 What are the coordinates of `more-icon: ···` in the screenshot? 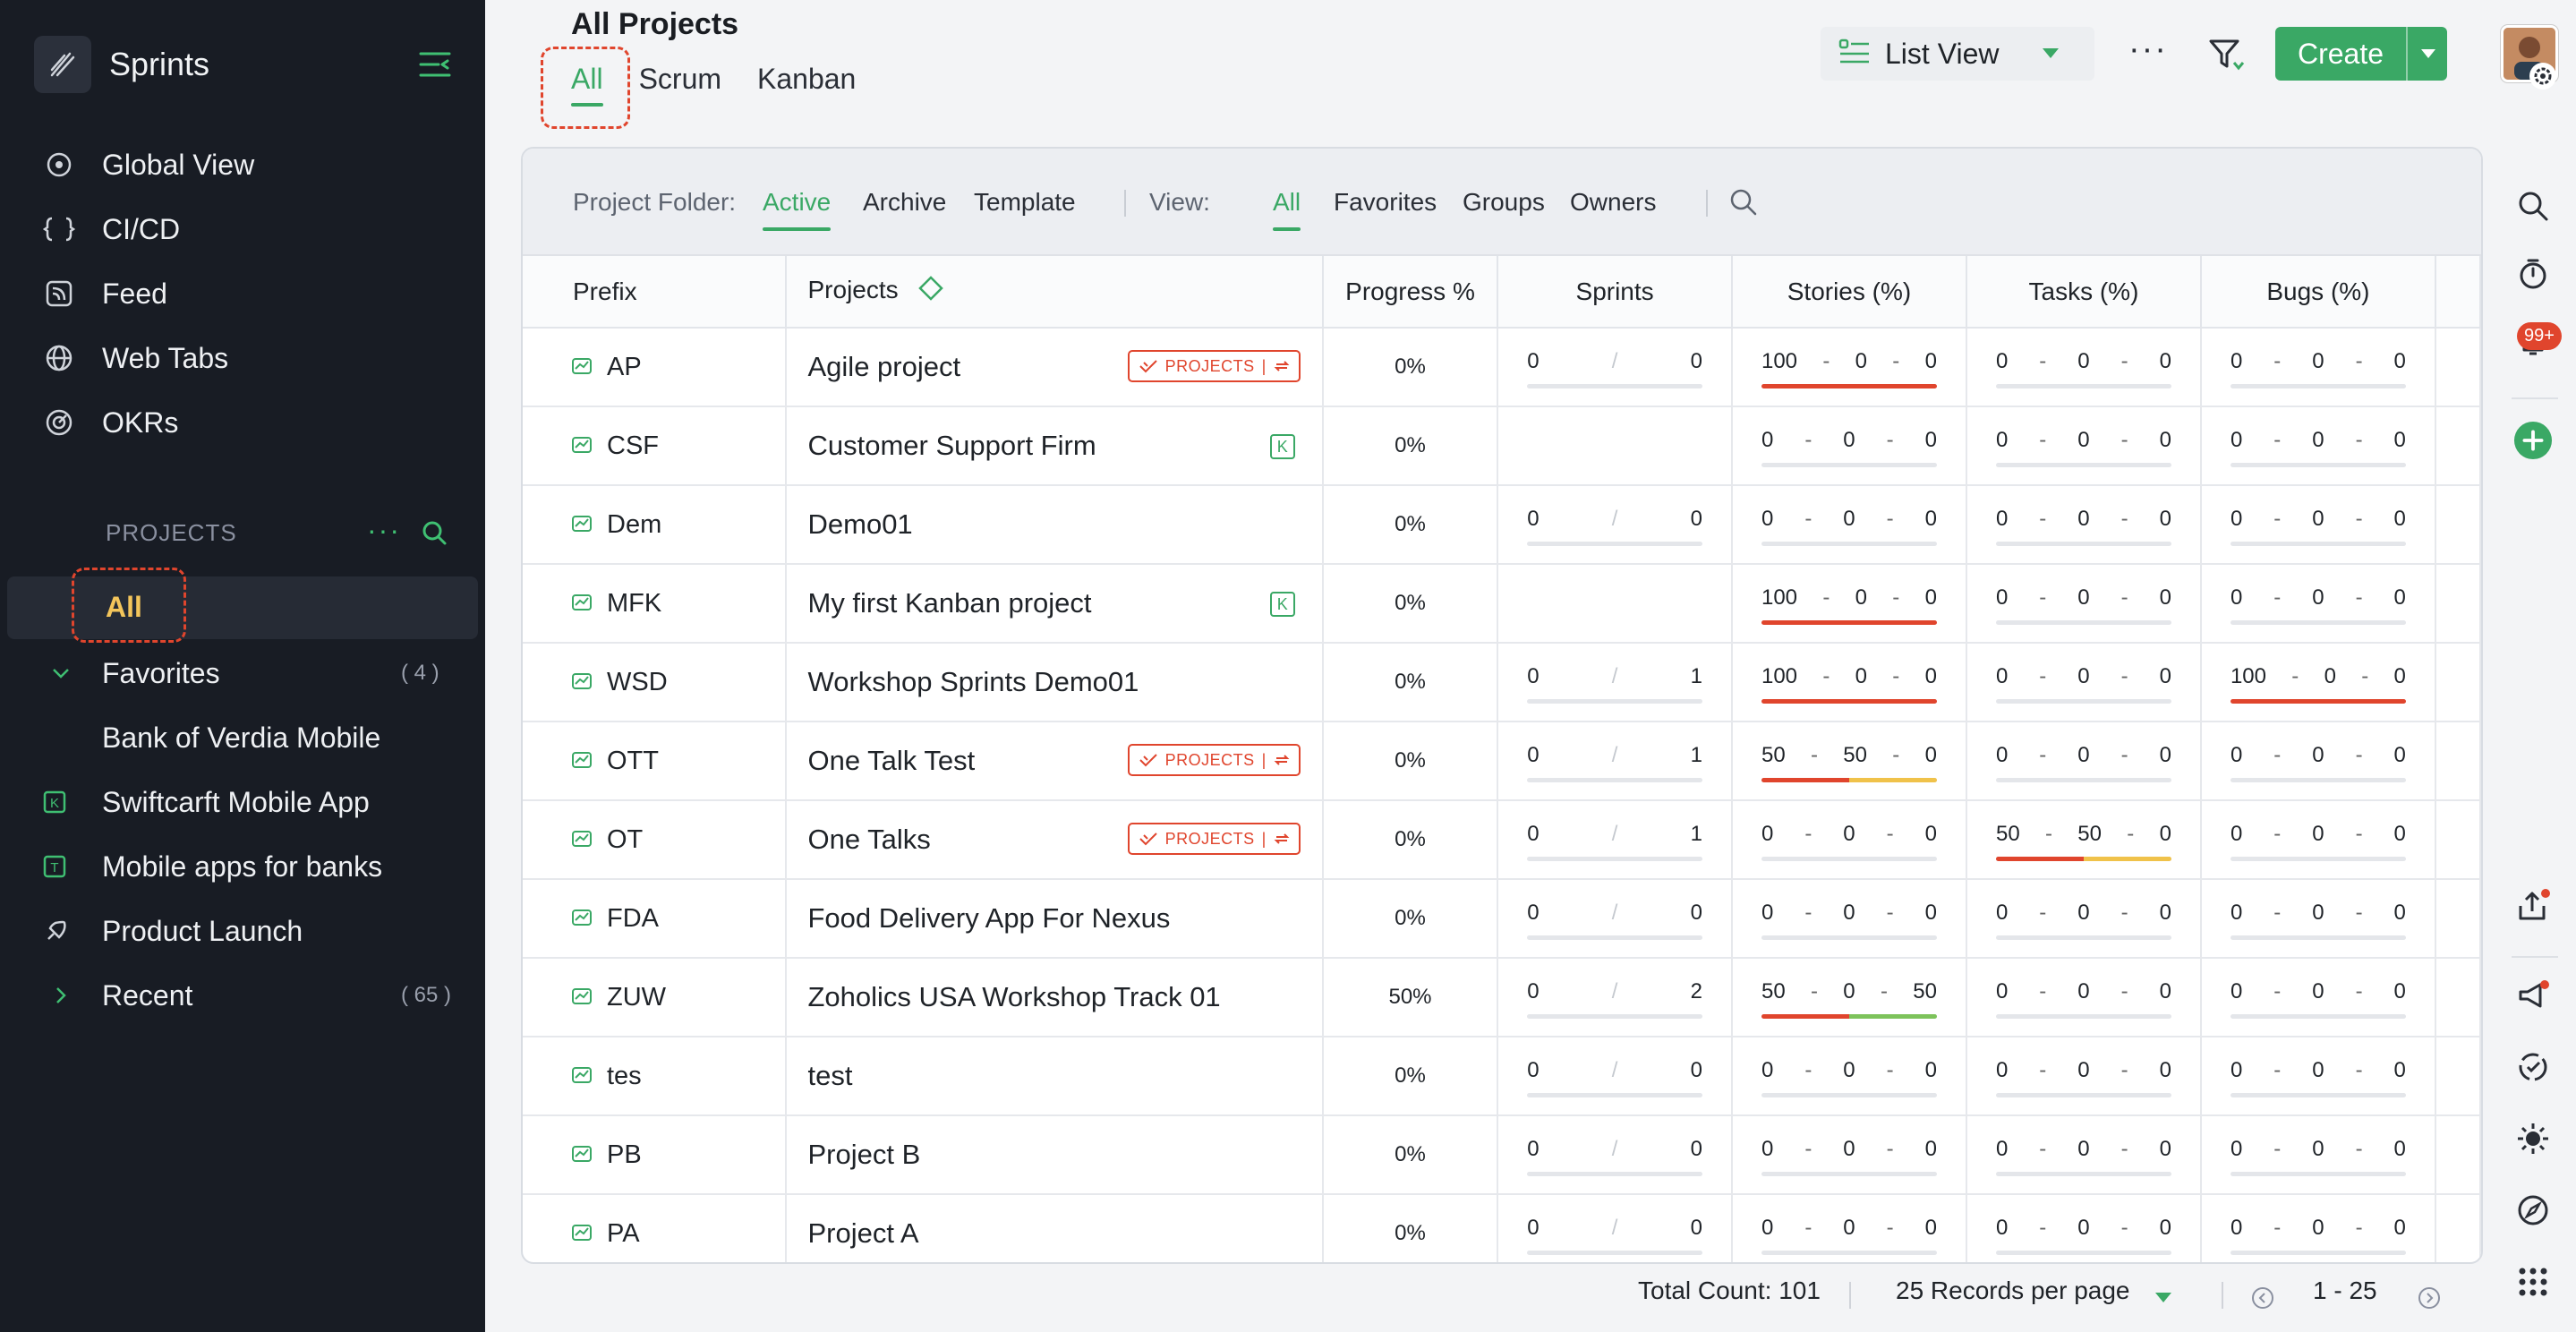 It's located at (384, 530).